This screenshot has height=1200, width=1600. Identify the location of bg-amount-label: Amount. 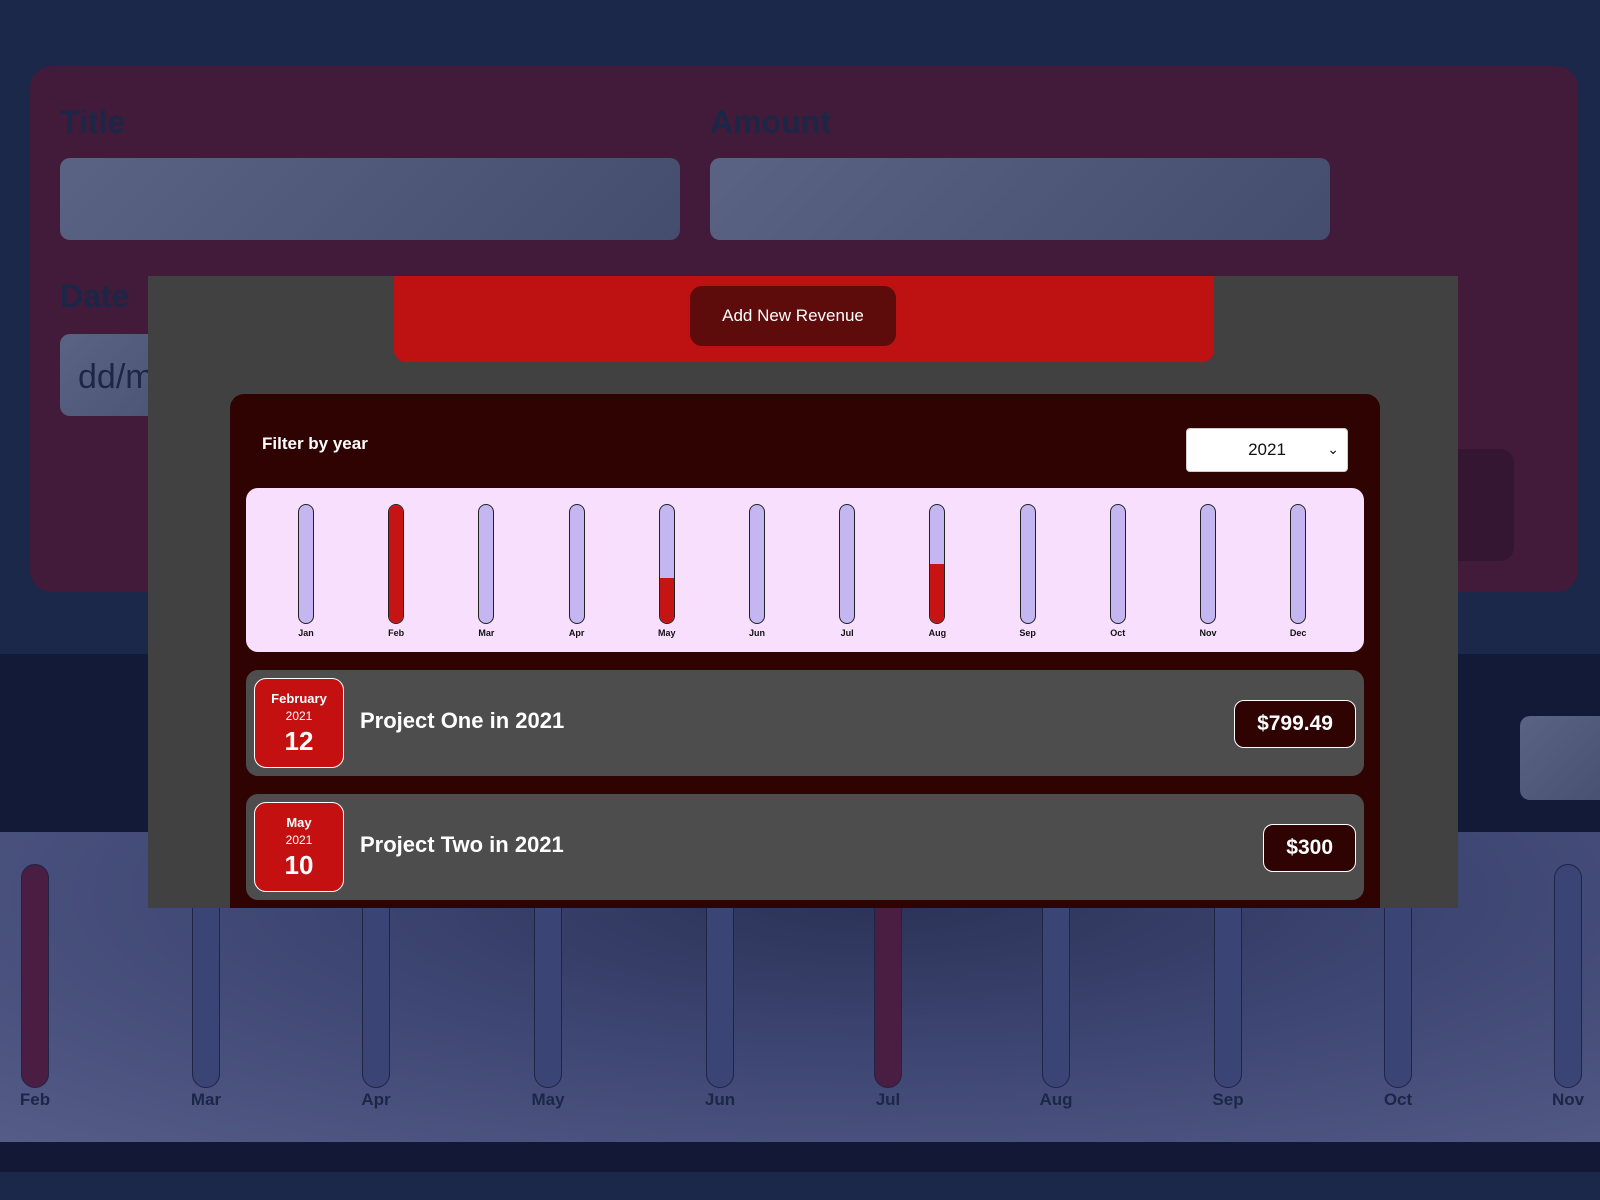
(770, 122).